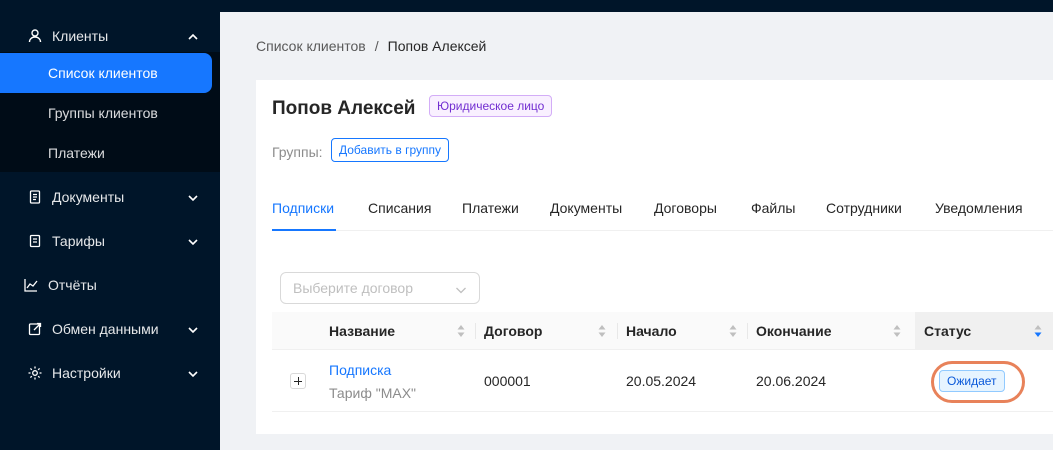 Image resolution: width=1053 pixels, height=450 pixels. Describe the element at coordinates (105, 329) in the screenshot. I see `sidebar-item-label: Обмен данными` at that location.